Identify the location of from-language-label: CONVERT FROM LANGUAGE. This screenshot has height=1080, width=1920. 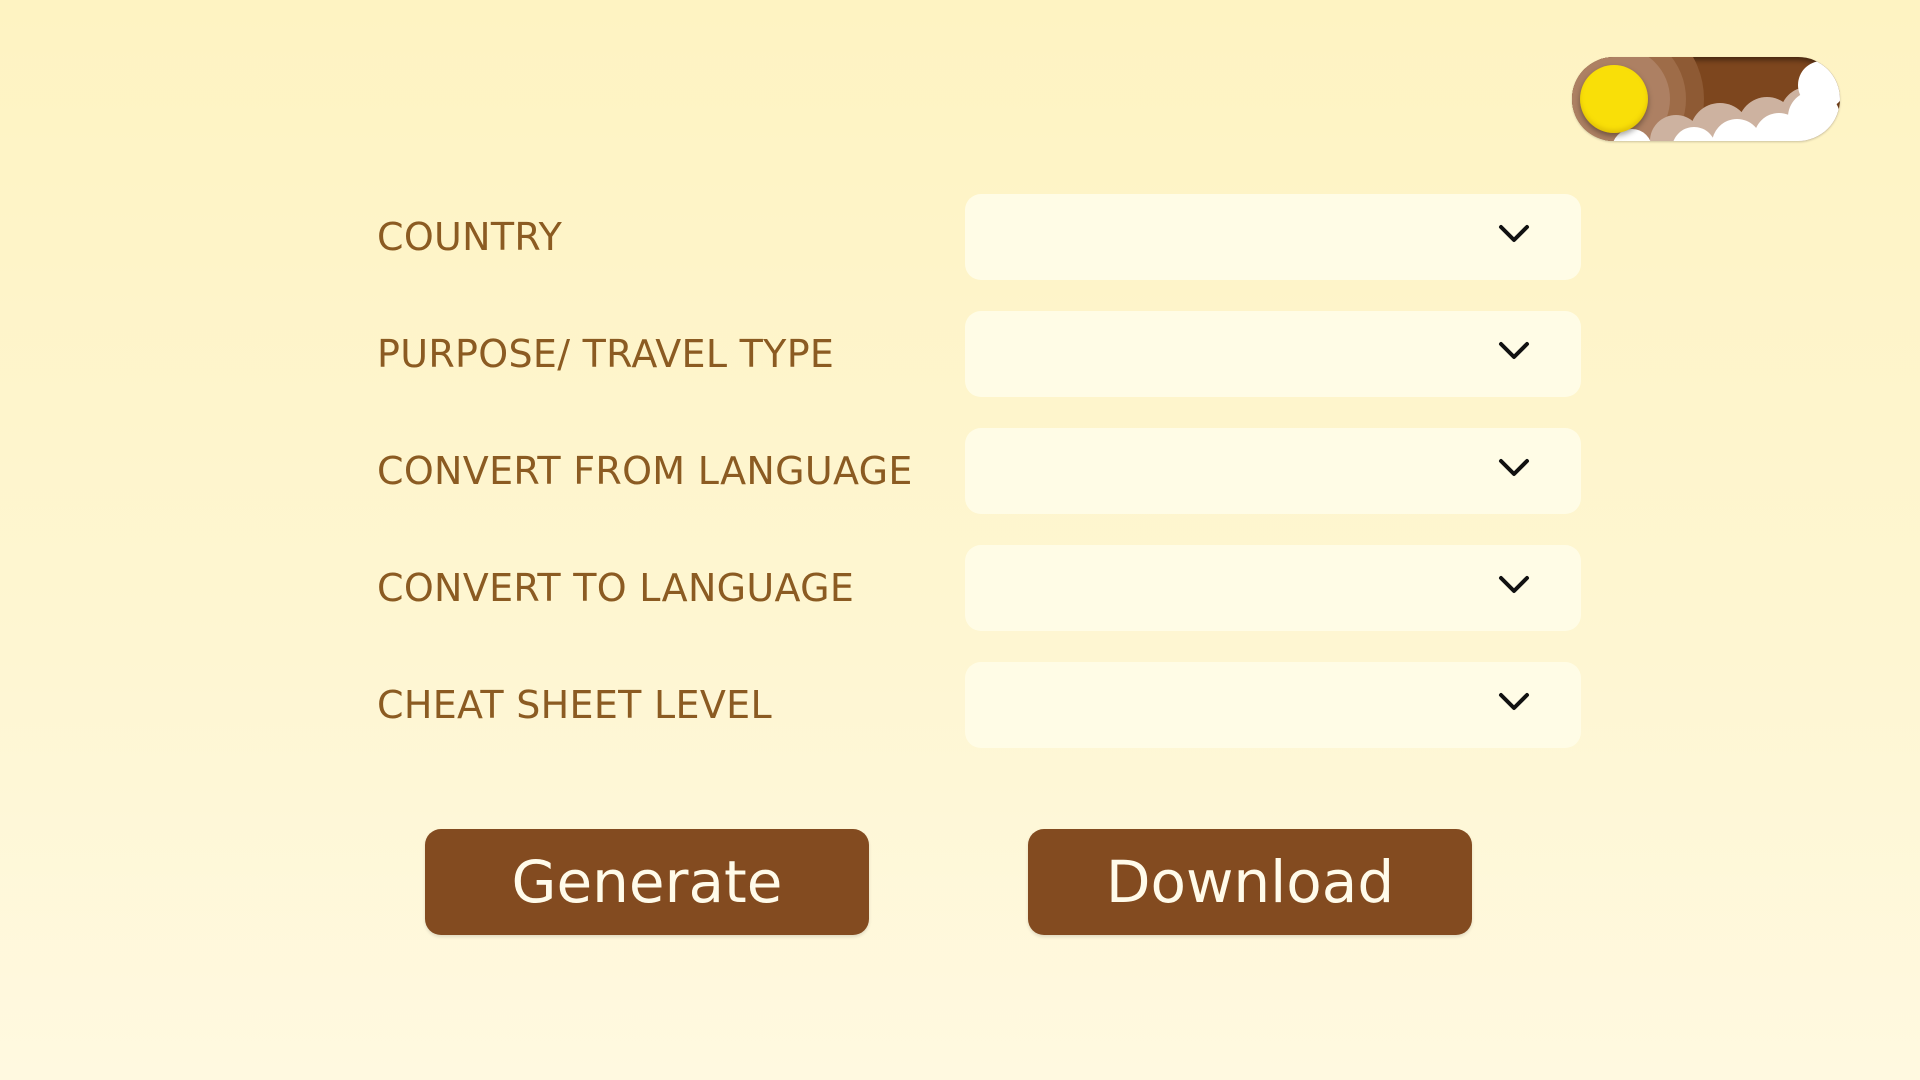
(645, 471).